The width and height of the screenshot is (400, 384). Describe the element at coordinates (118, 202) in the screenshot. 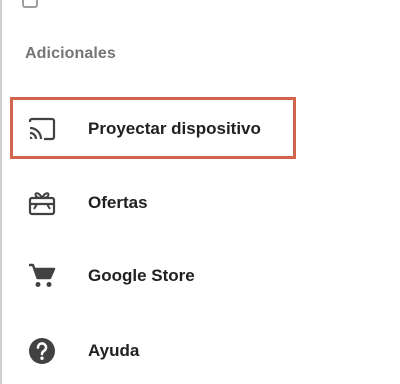

I see `menu-item-label: Ofertas` at that location.